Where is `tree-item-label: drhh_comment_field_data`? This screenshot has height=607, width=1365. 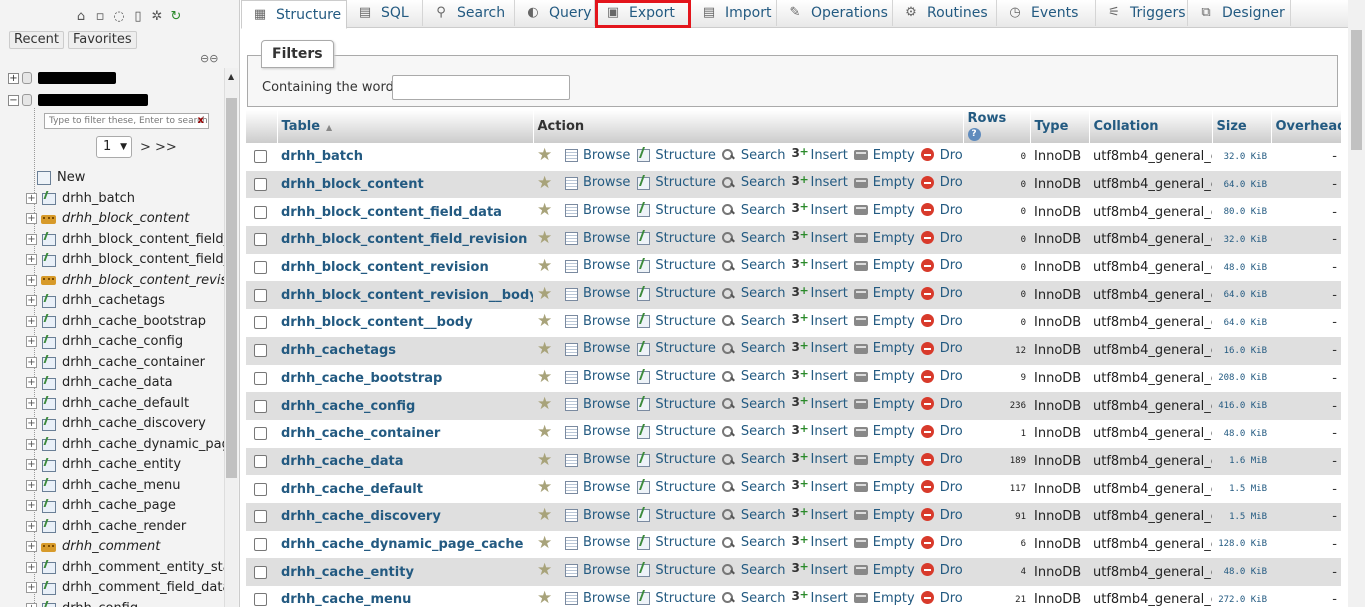
tree-item-label: drhh_comment_field_data is located at coordinates (143, 587).